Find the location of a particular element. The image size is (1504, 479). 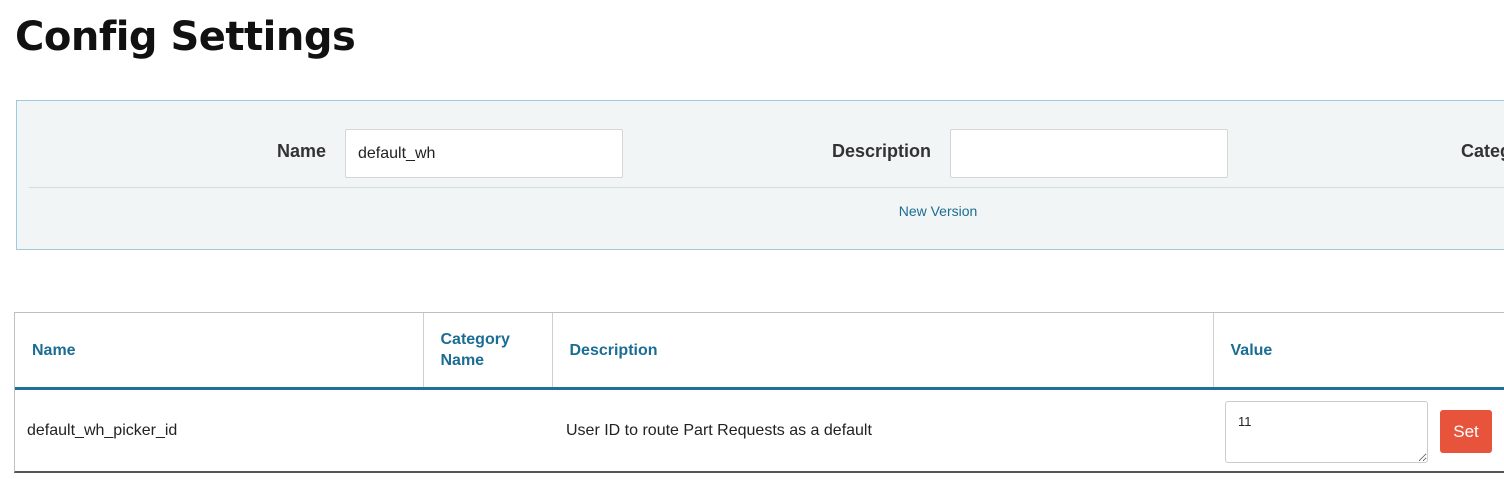

setting-name-cell: default_wh_picker_id is located at coordinates (102, 430).